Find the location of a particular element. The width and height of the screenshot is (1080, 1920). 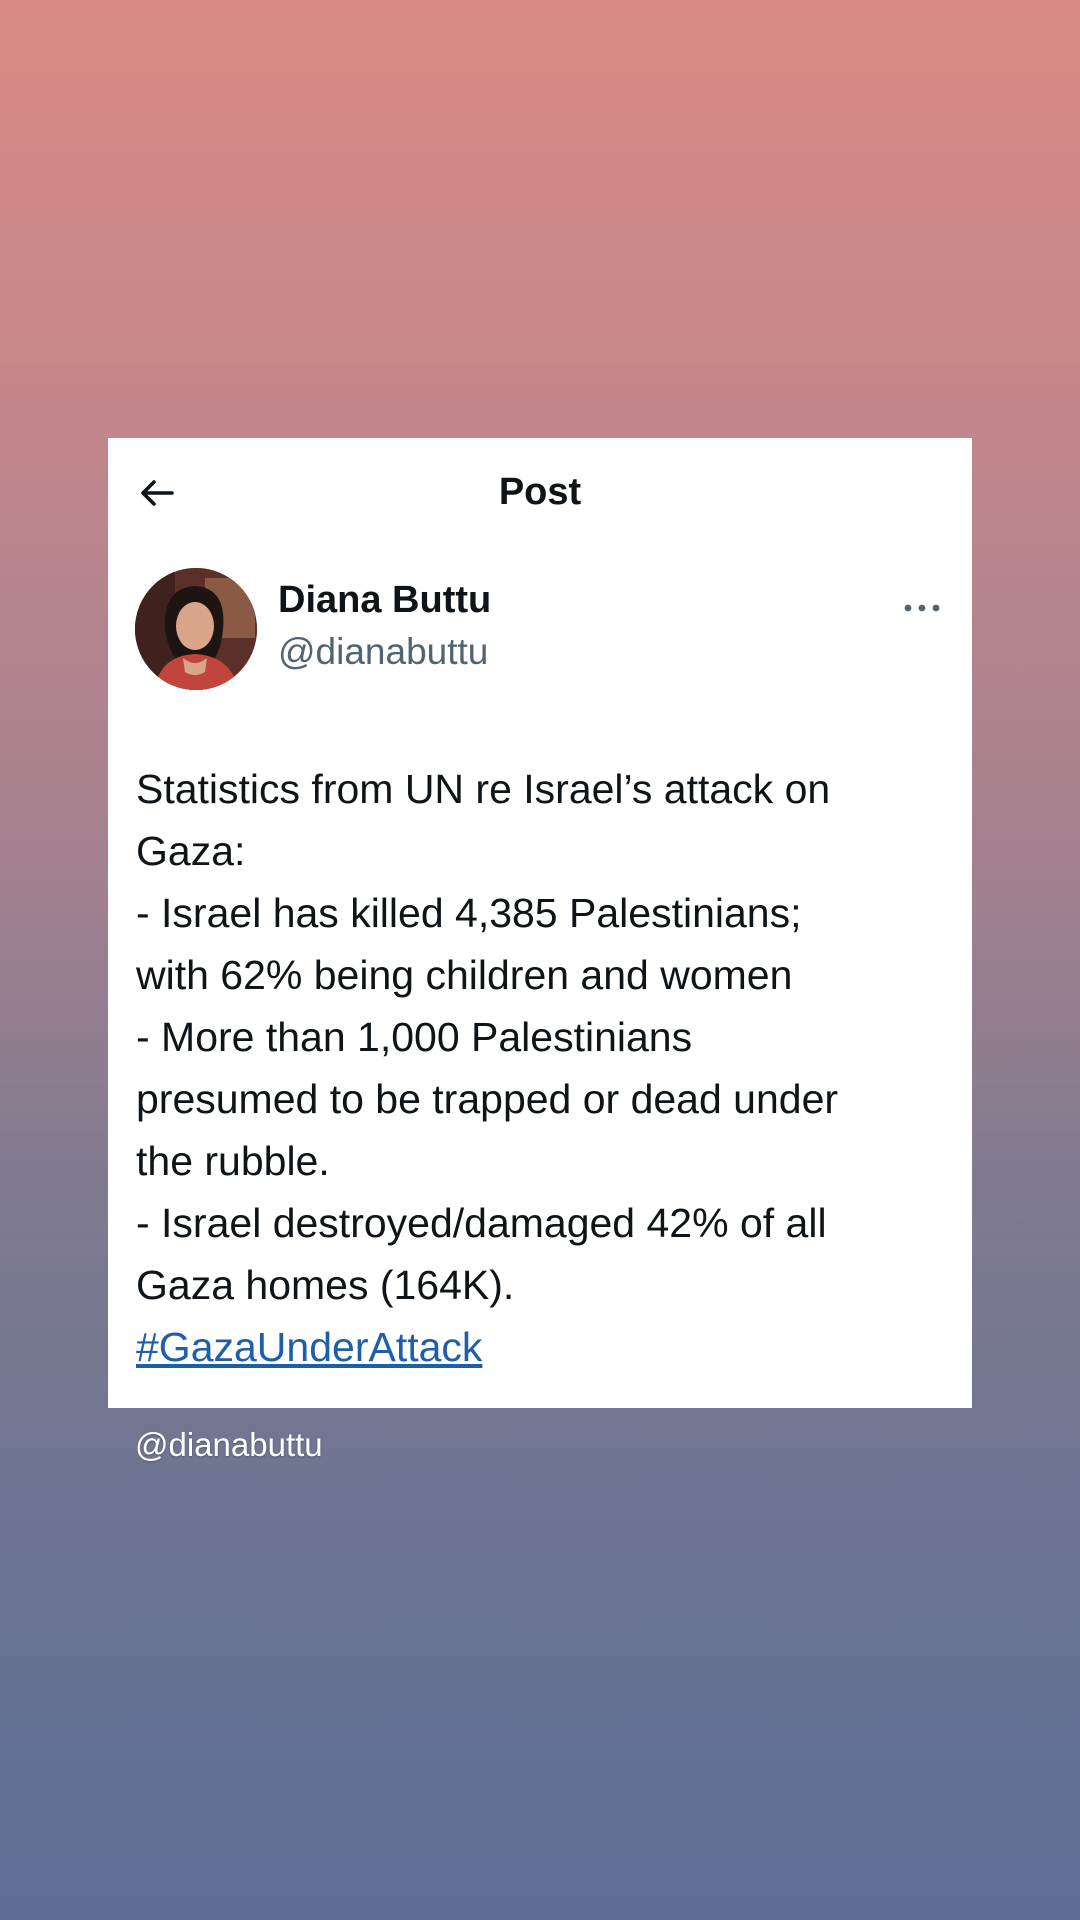

post-line: - More than 1,000 Palestinians is located at coordinates (414, 1037).